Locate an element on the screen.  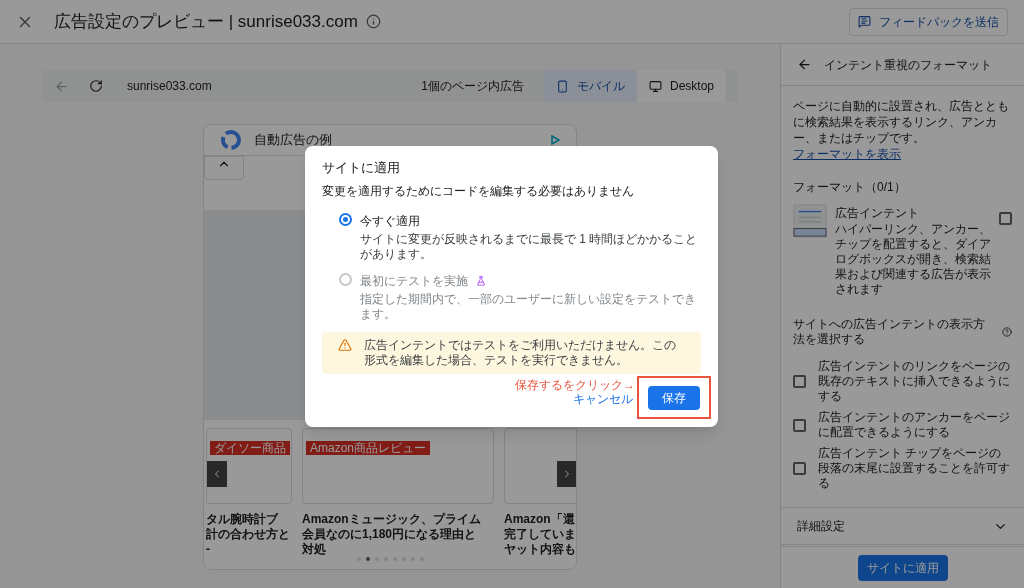
panel-title: インテント重視のフォーマット is located at coordinates (908, 65).